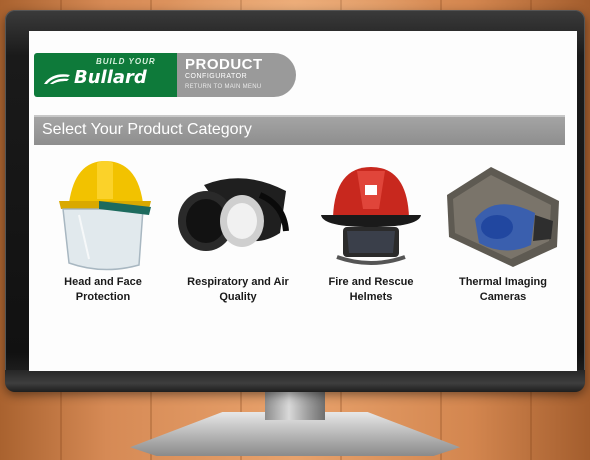 The width and height of the screenshot is (590, 460). I want to click on product-tile-respiratory: Respiratory and Air Quality, so click(238, 235).